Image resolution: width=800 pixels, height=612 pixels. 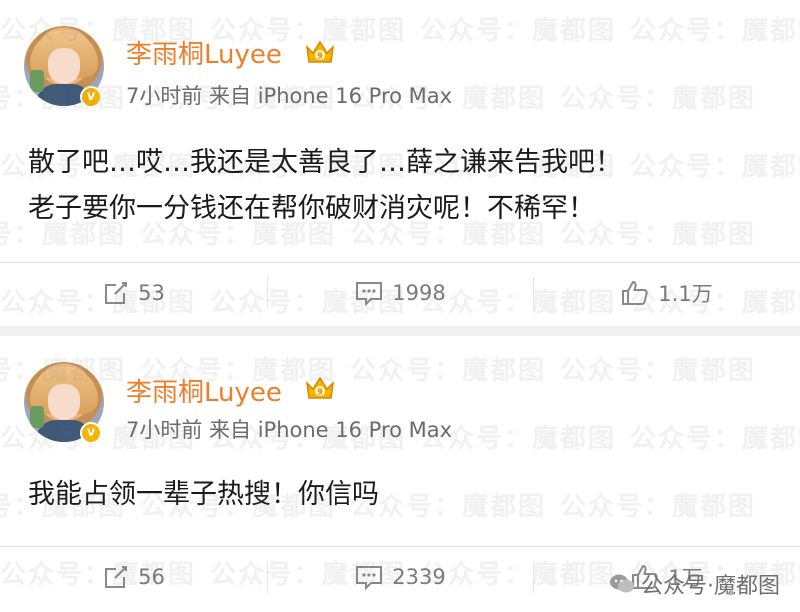 I want to click on content-line: 散了吧…哎…我还是太善良了…薛之谦来告我吧！, so click(x=325, y=162).